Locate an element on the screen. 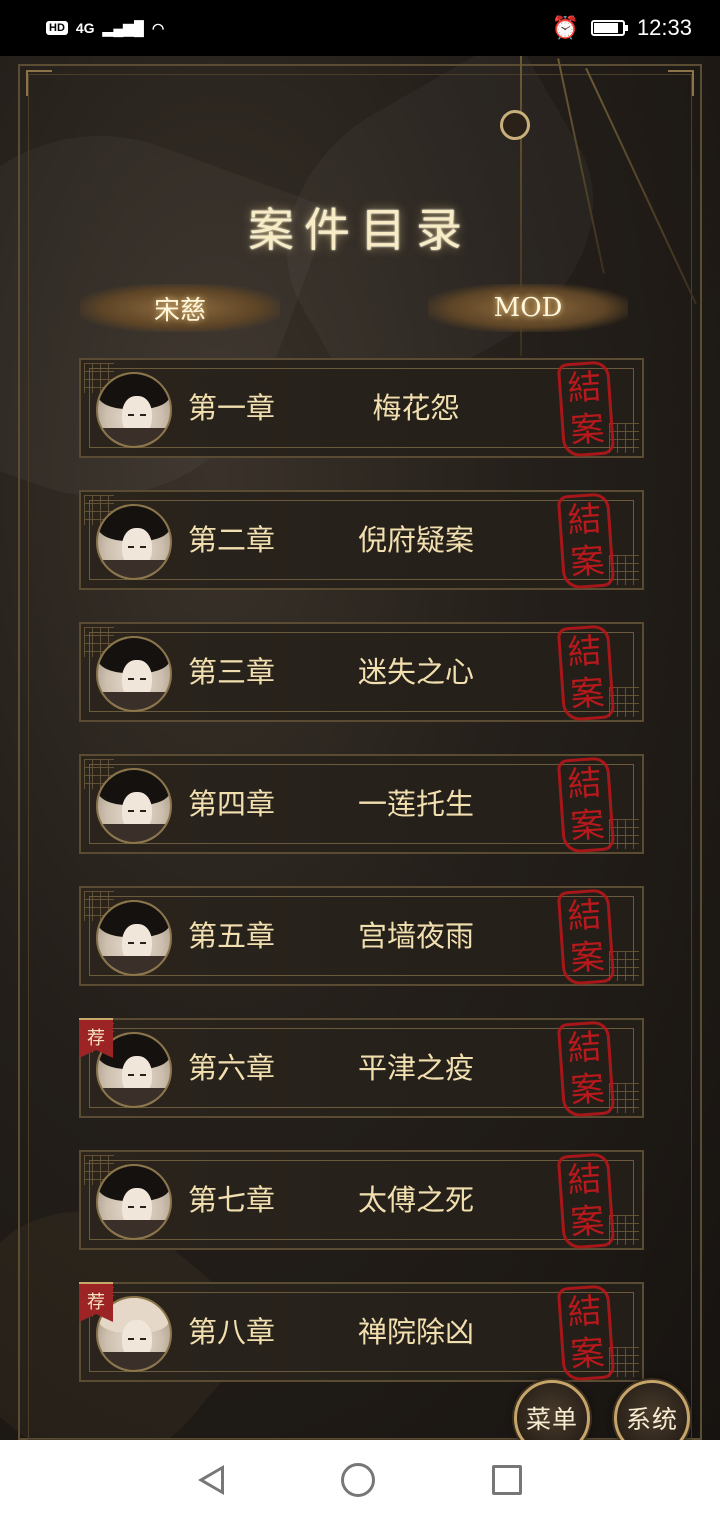 The width and height of the screenshot is (720, 1520). chapter-row: 第七章 太傅之死 結 案 is located at coordinates (361, 1200).